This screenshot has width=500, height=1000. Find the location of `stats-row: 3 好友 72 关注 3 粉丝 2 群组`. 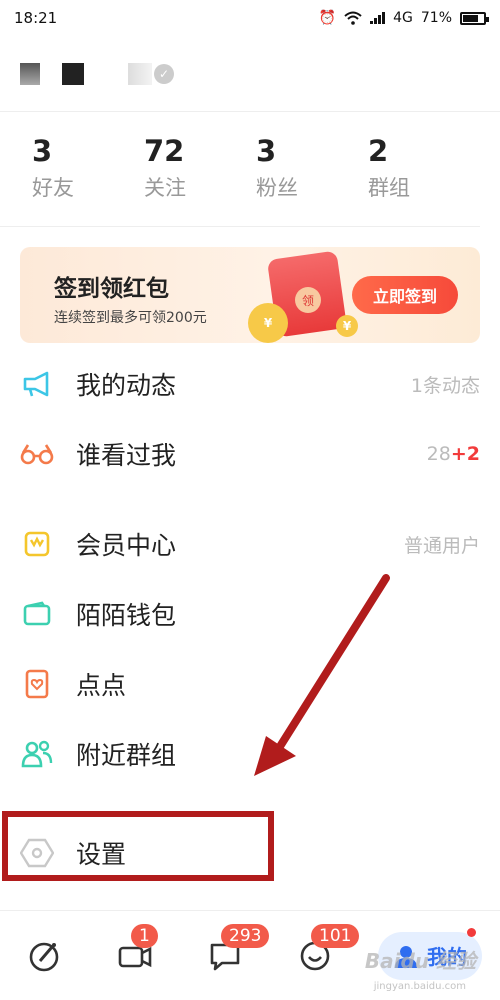

stats-row: 3 好友 72 关注 3 粉丝 2 群组 is located at coordinates (240, 169).